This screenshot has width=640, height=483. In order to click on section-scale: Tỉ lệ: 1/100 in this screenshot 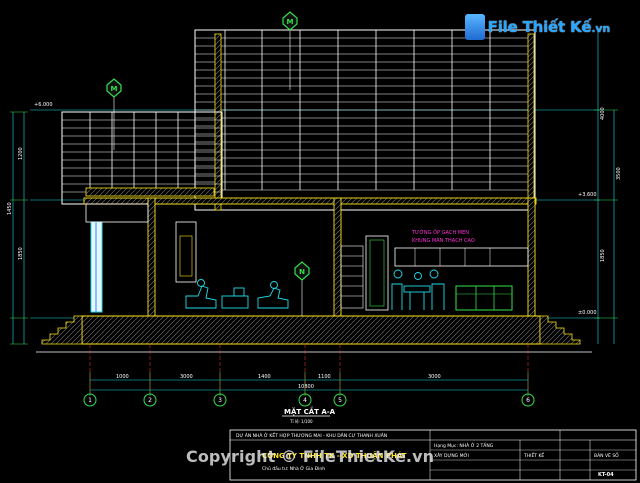, I will do `click(301, 421)`.